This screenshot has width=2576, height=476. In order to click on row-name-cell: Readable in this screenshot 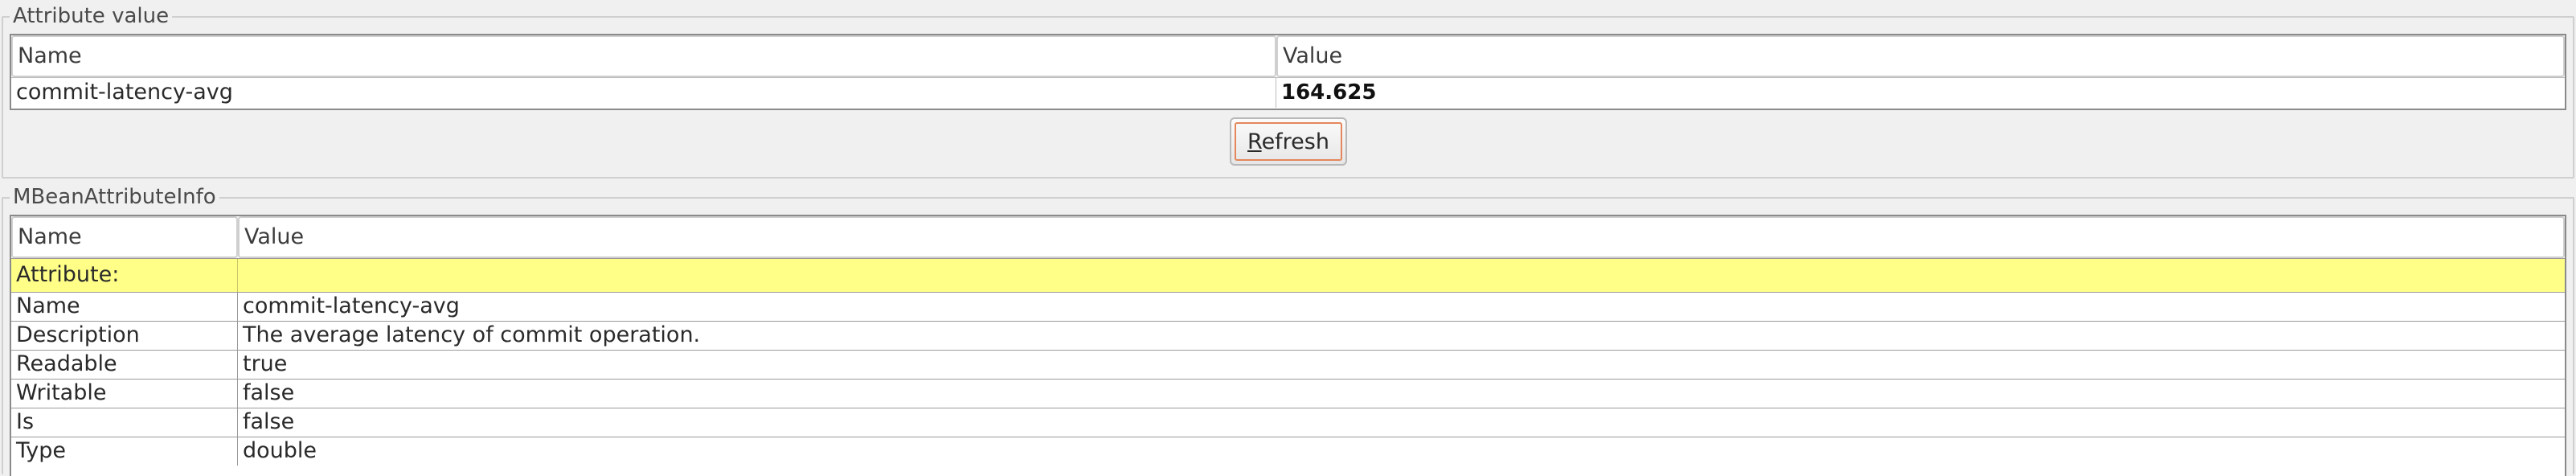, I will do `click(124, 365)`.